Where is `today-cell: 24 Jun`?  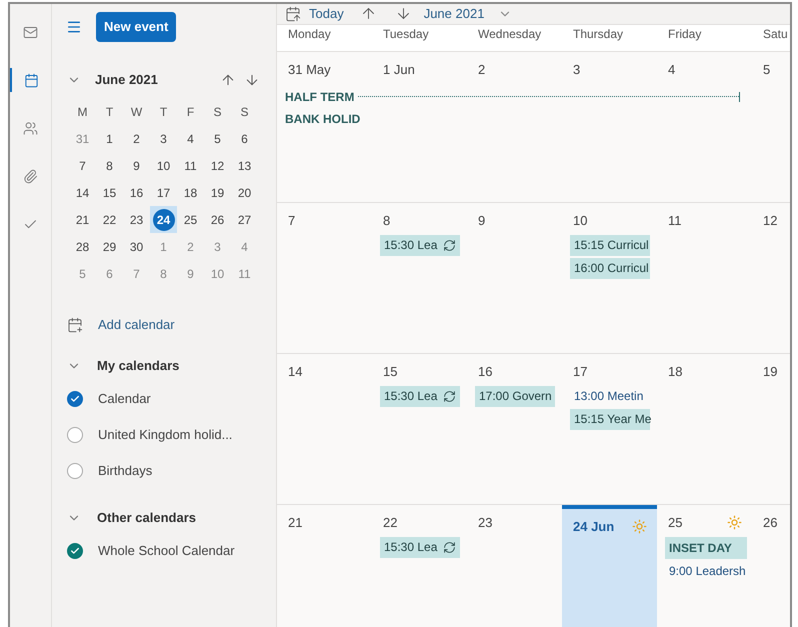 today-cell: 24 Jun is located at coordinates (609, 565).